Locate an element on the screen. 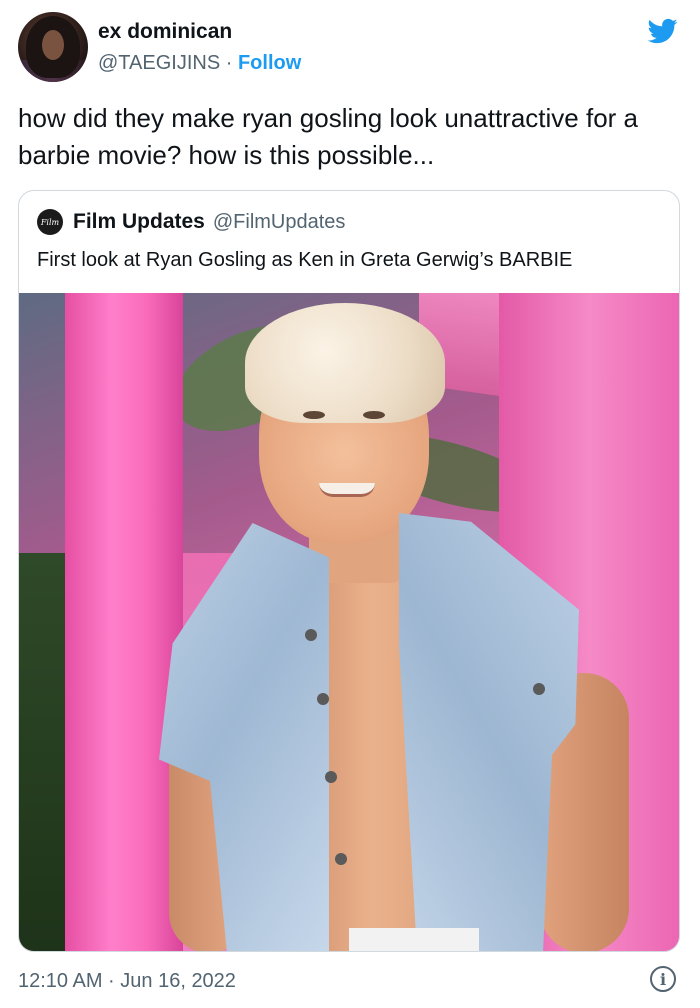 This screenshot has width=700, height=1008. author-handle-row: @TAEGIJINS · Follow is located at coordinates (199, 63).